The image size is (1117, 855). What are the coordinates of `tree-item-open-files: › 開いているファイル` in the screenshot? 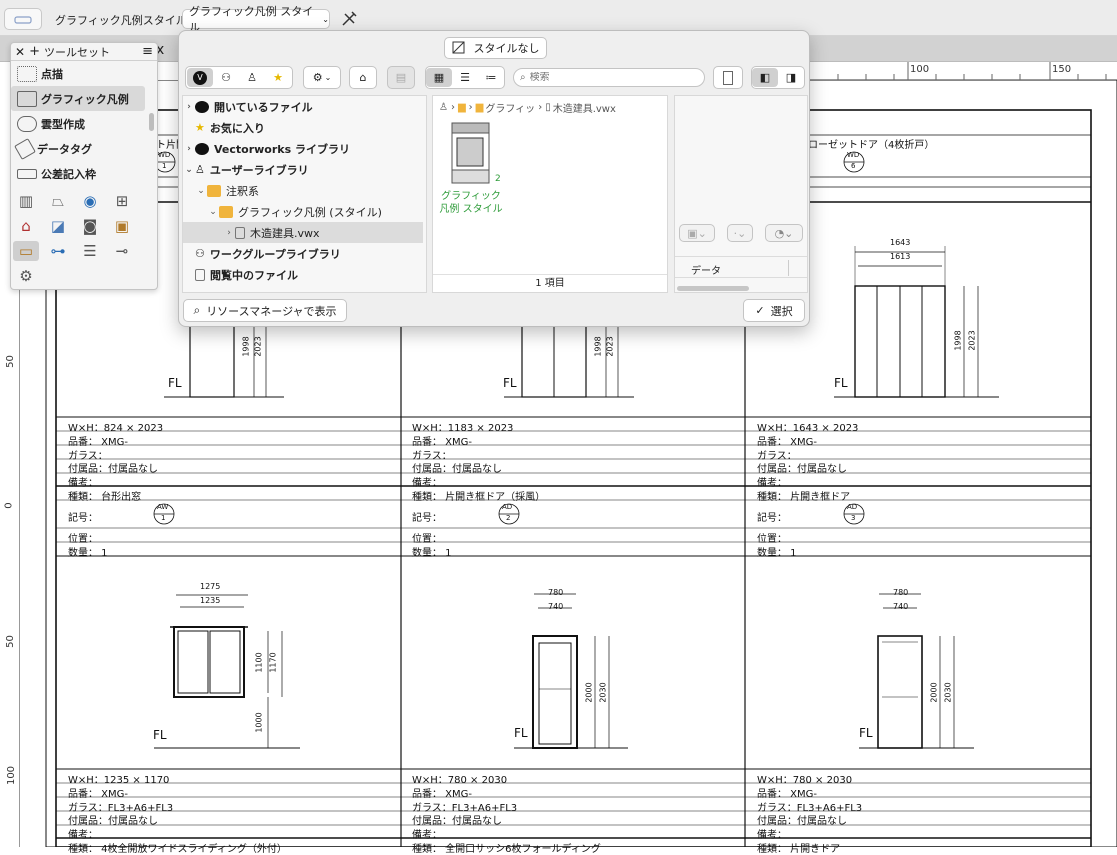 It's located at (303, 106).